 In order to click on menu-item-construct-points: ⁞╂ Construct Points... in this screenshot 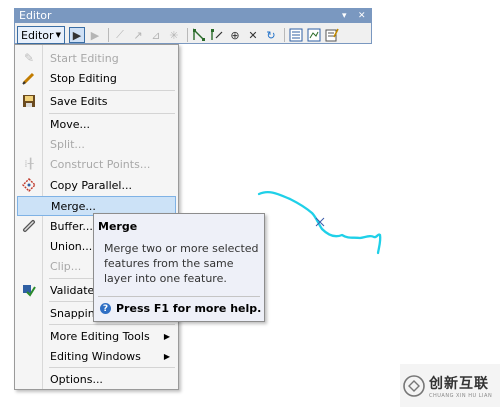, I will do `click(96, 164)`.